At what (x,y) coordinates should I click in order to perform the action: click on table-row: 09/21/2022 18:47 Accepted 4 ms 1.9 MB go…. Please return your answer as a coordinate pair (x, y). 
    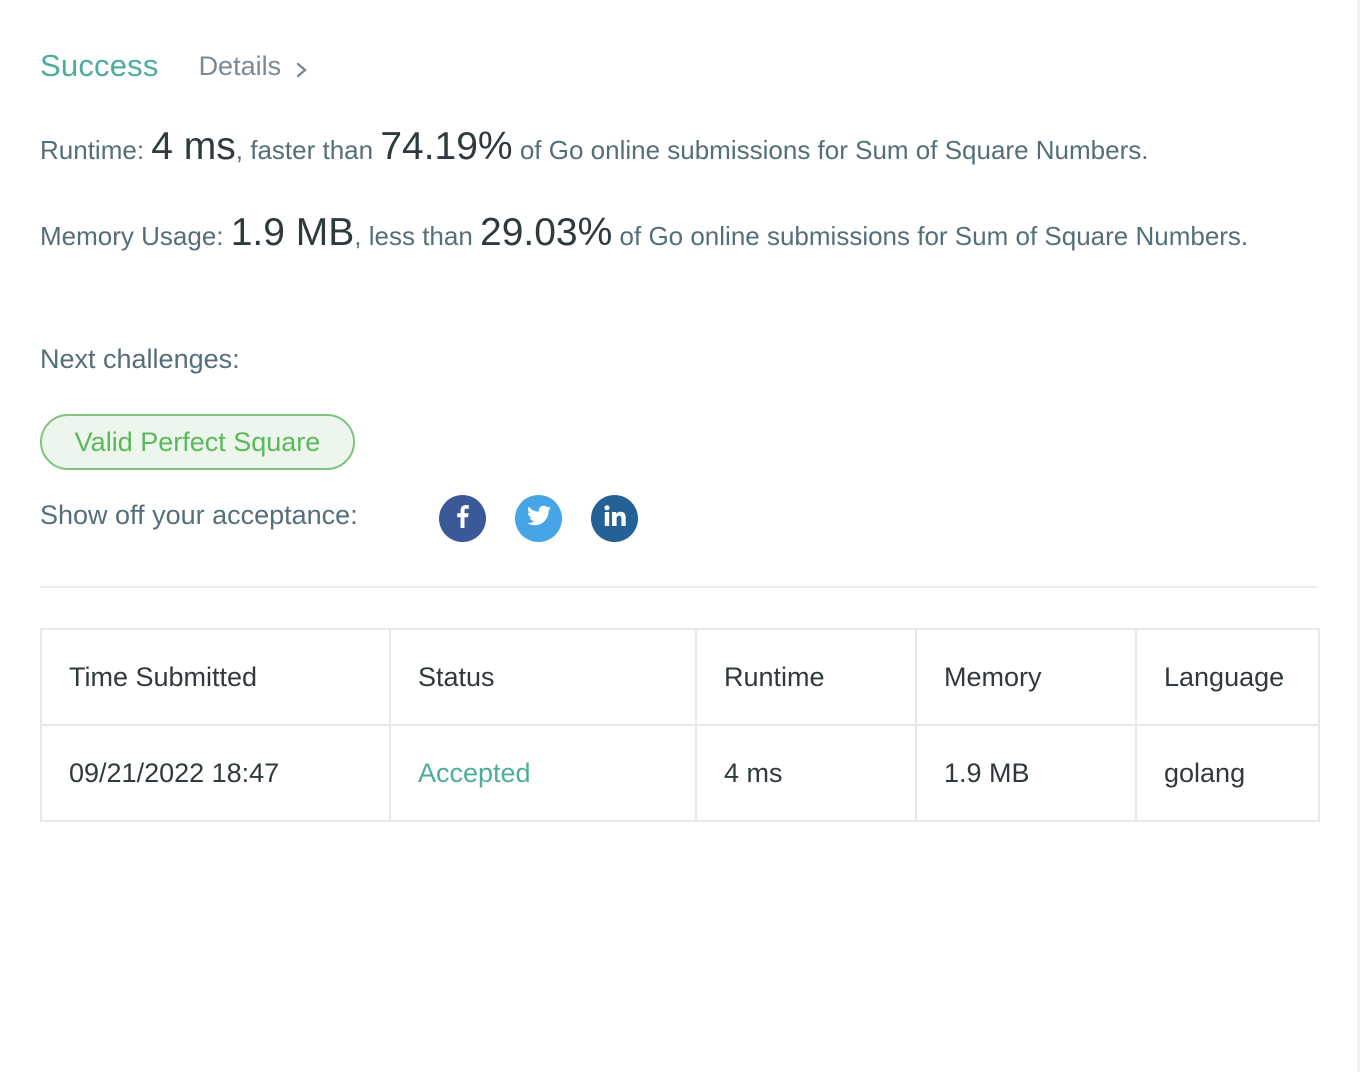
    Looking at the image, I should click on (680, 773).